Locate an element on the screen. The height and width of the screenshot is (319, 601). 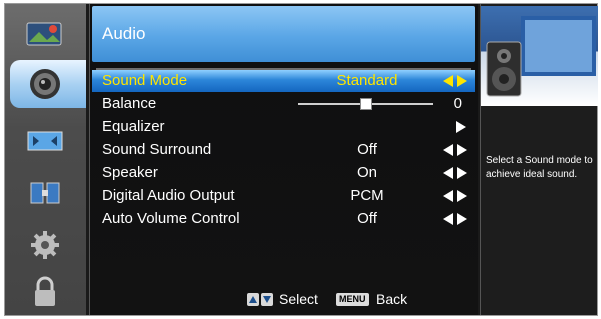
balance-slider-knob is located at coordinates (366, 104).